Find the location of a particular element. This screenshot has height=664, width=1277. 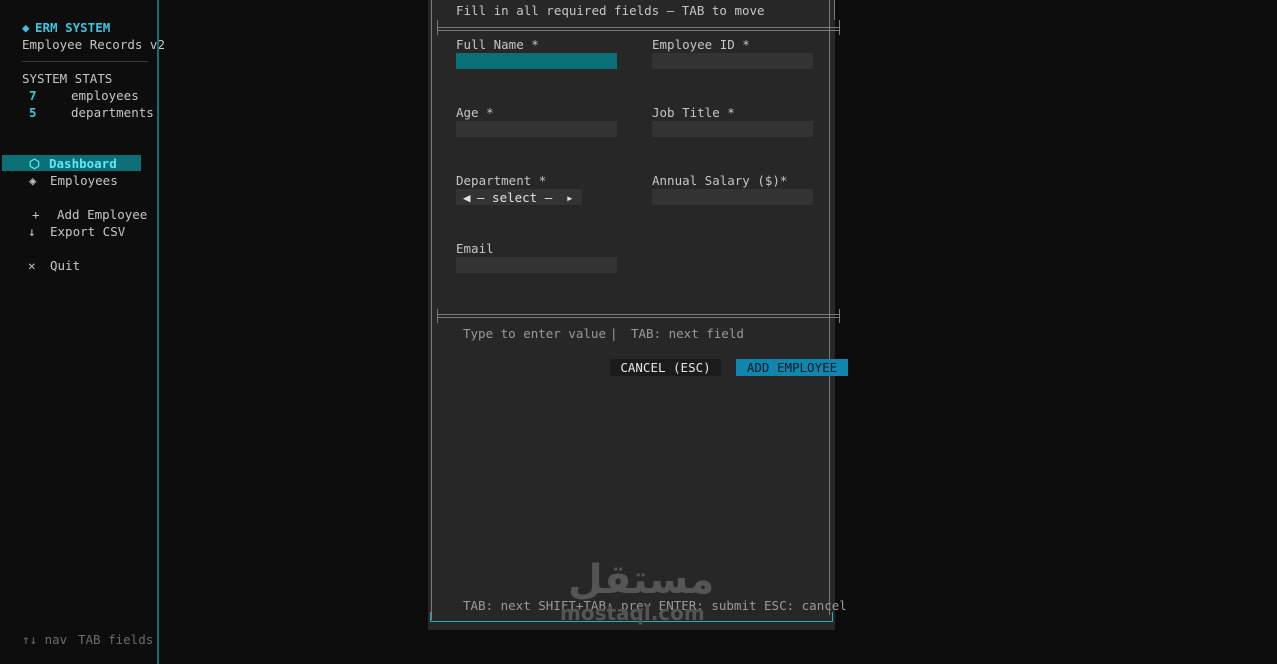

stat-departments-label: departments is located at coordinates (112, 112).